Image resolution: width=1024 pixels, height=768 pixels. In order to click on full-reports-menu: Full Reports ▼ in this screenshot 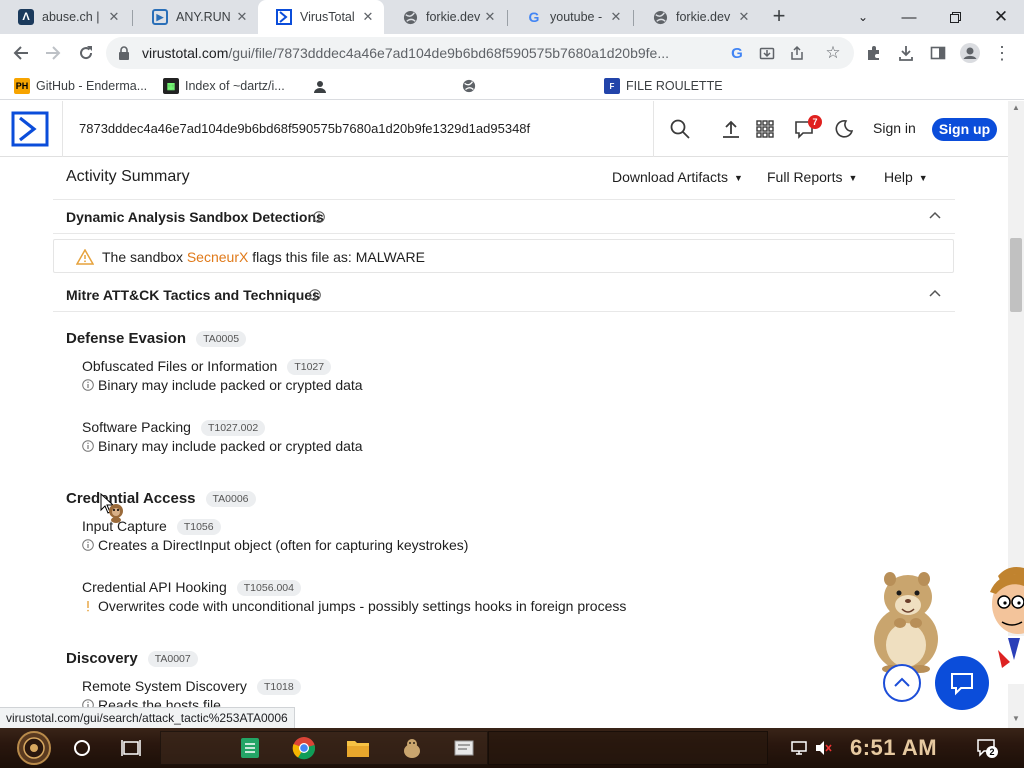, I will do `click(812, 177)`.